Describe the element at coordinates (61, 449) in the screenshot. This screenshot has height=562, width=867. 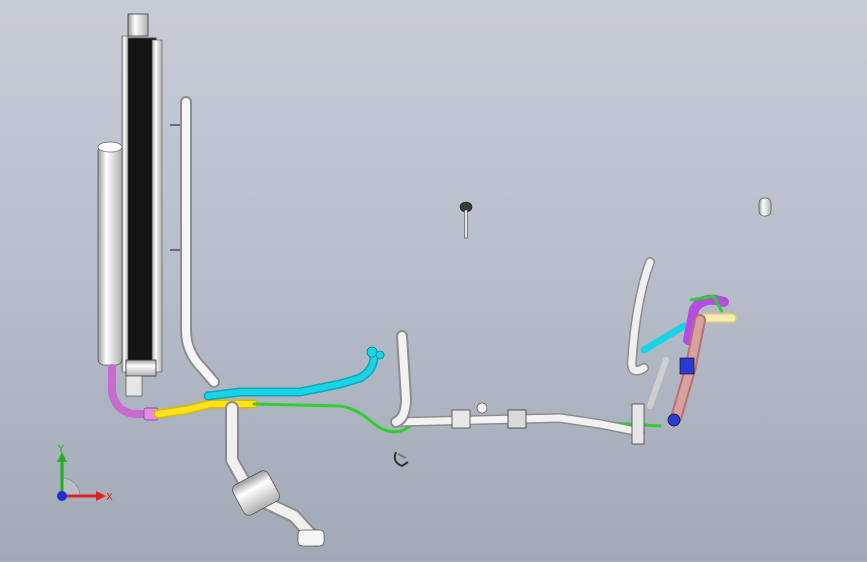
I see `y-axis-label: Y` at that location.